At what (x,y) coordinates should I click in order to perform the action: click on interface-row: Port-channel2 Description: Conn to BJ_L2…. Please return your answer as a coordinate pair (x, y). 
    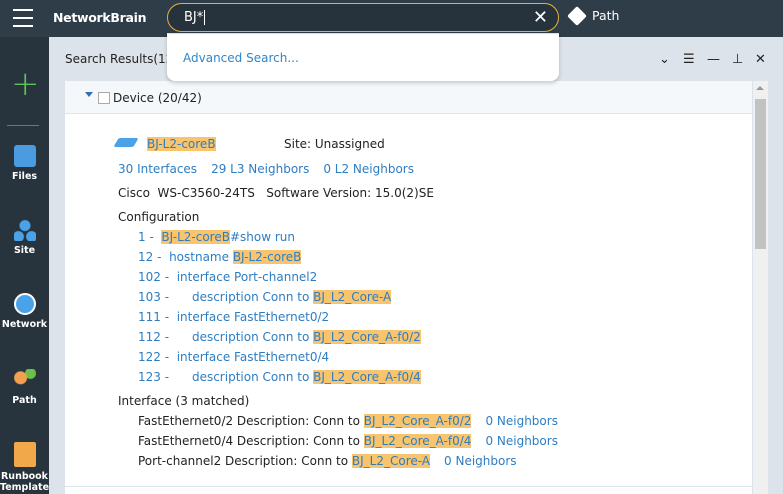
    Looking at the image, I should click on (327, 461).